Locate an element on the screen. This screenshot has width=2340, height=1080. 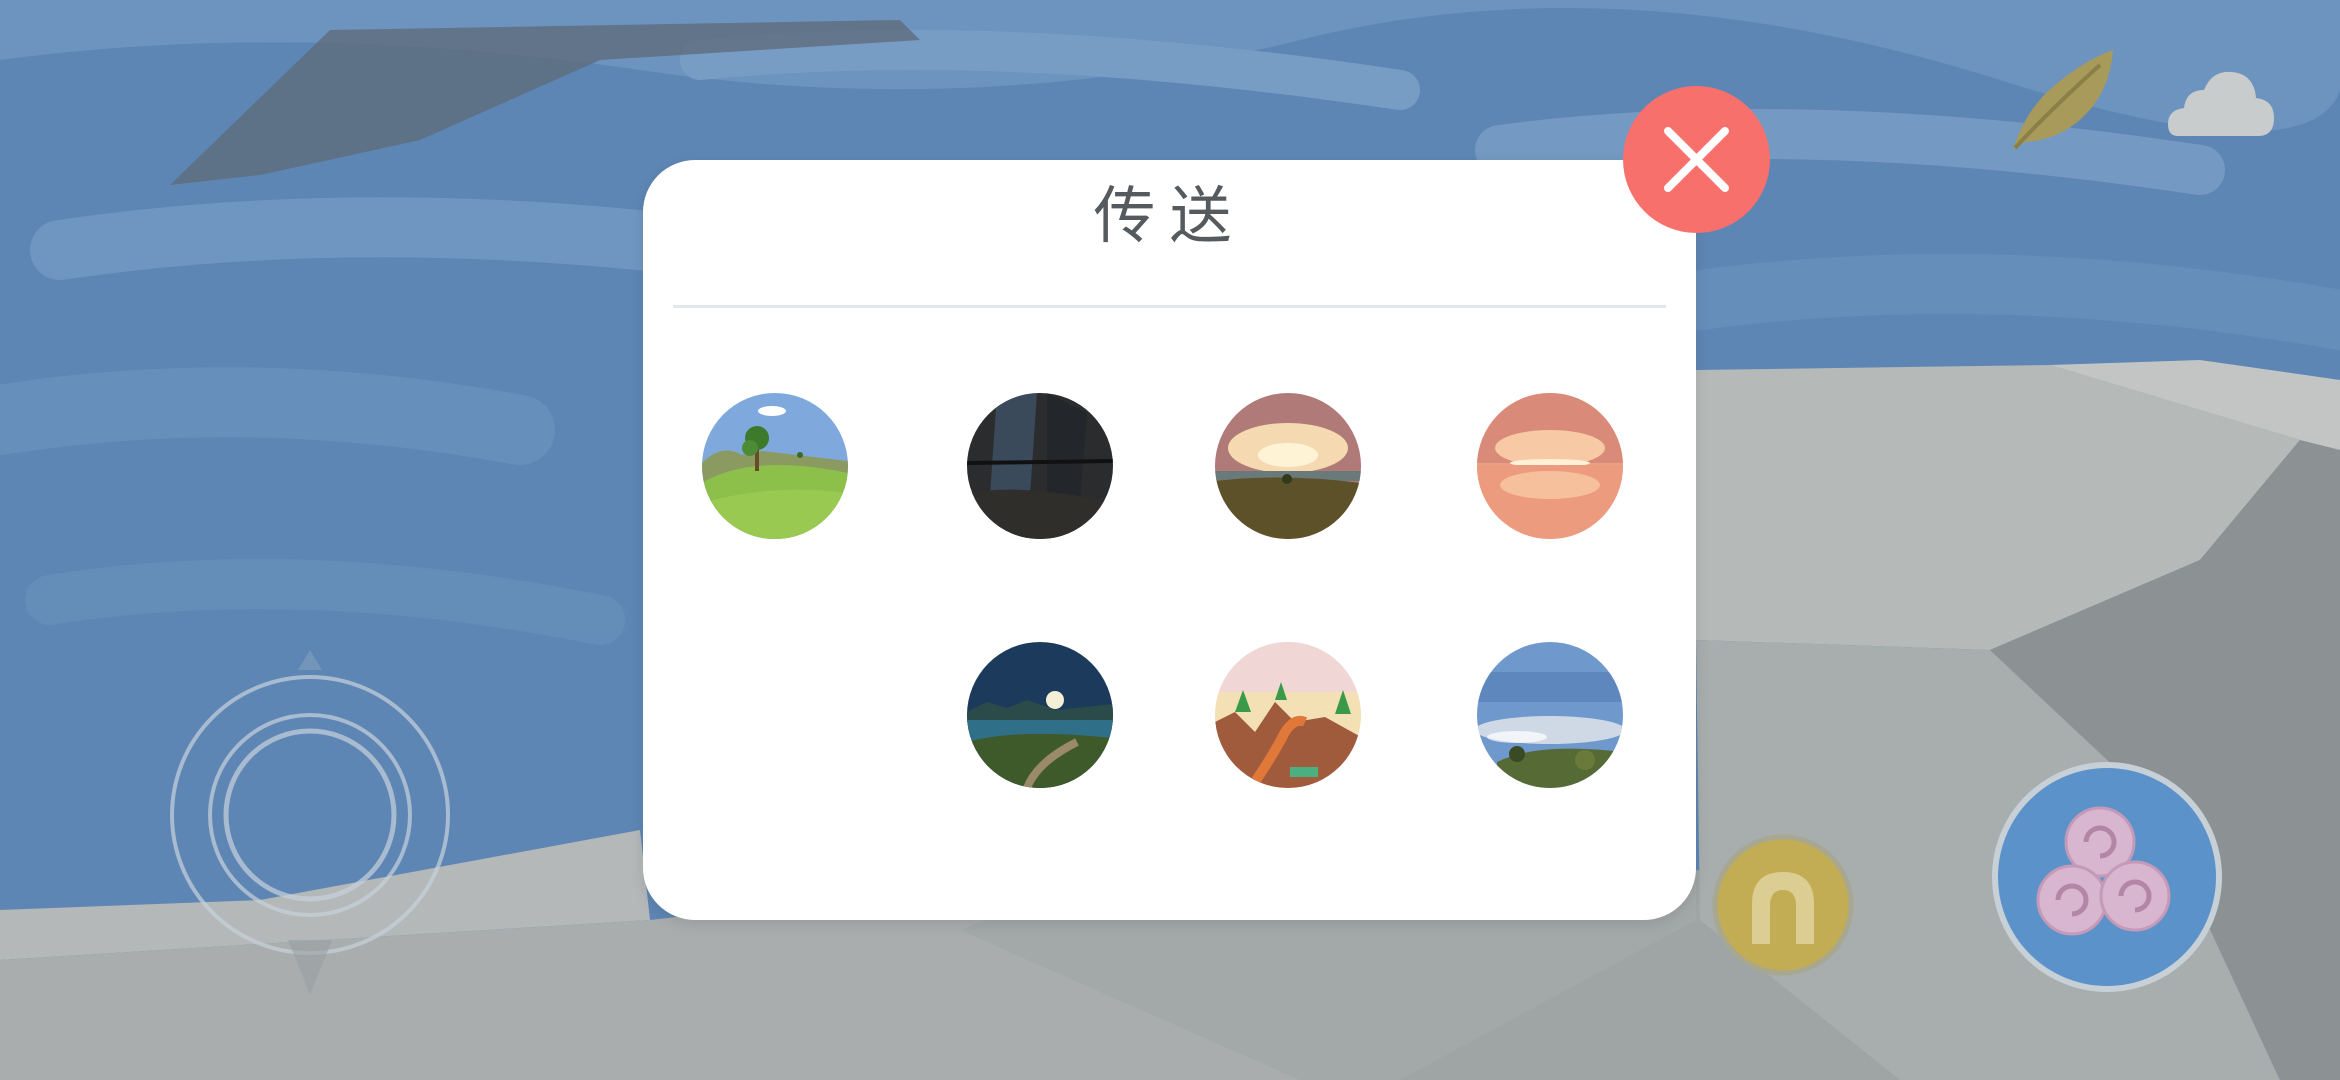
sunset-sea-destination-icon is located at coordinates (1550, 466).